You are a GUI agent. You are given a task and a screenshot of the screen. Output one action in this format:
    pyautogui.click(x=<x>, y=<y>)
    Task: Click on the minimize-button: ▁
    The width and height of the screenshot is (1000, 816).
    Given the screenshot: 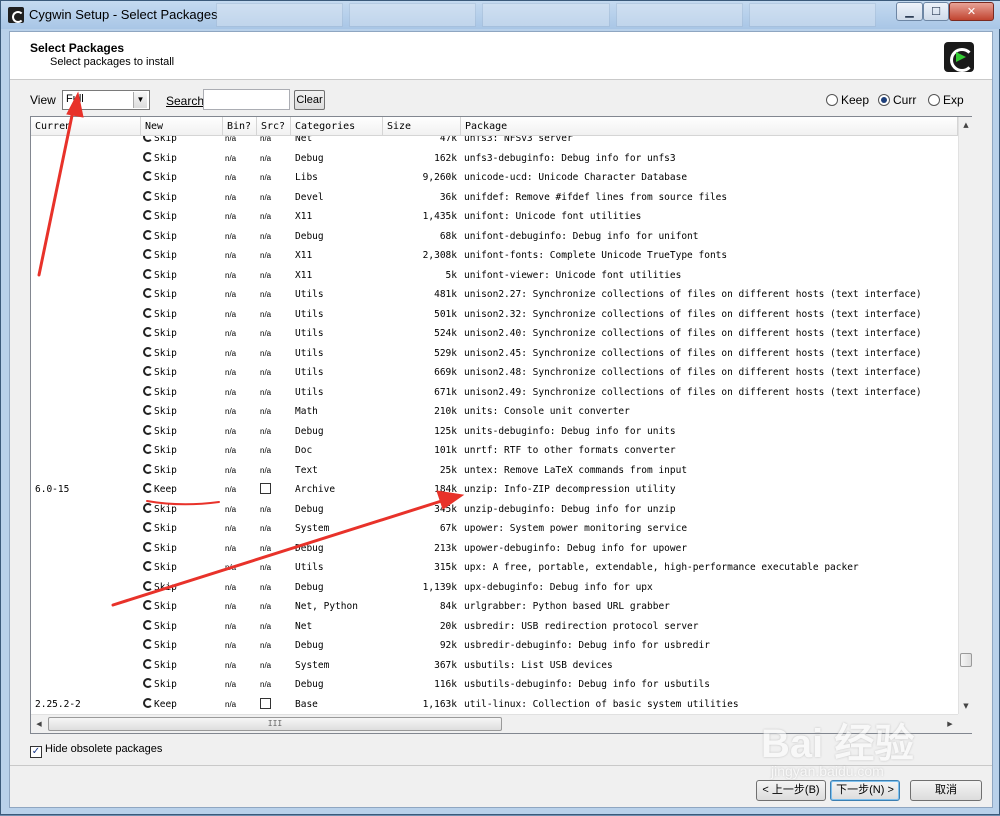 What is the action you would take?
    pyautogui.click(x=909, y=11)
    